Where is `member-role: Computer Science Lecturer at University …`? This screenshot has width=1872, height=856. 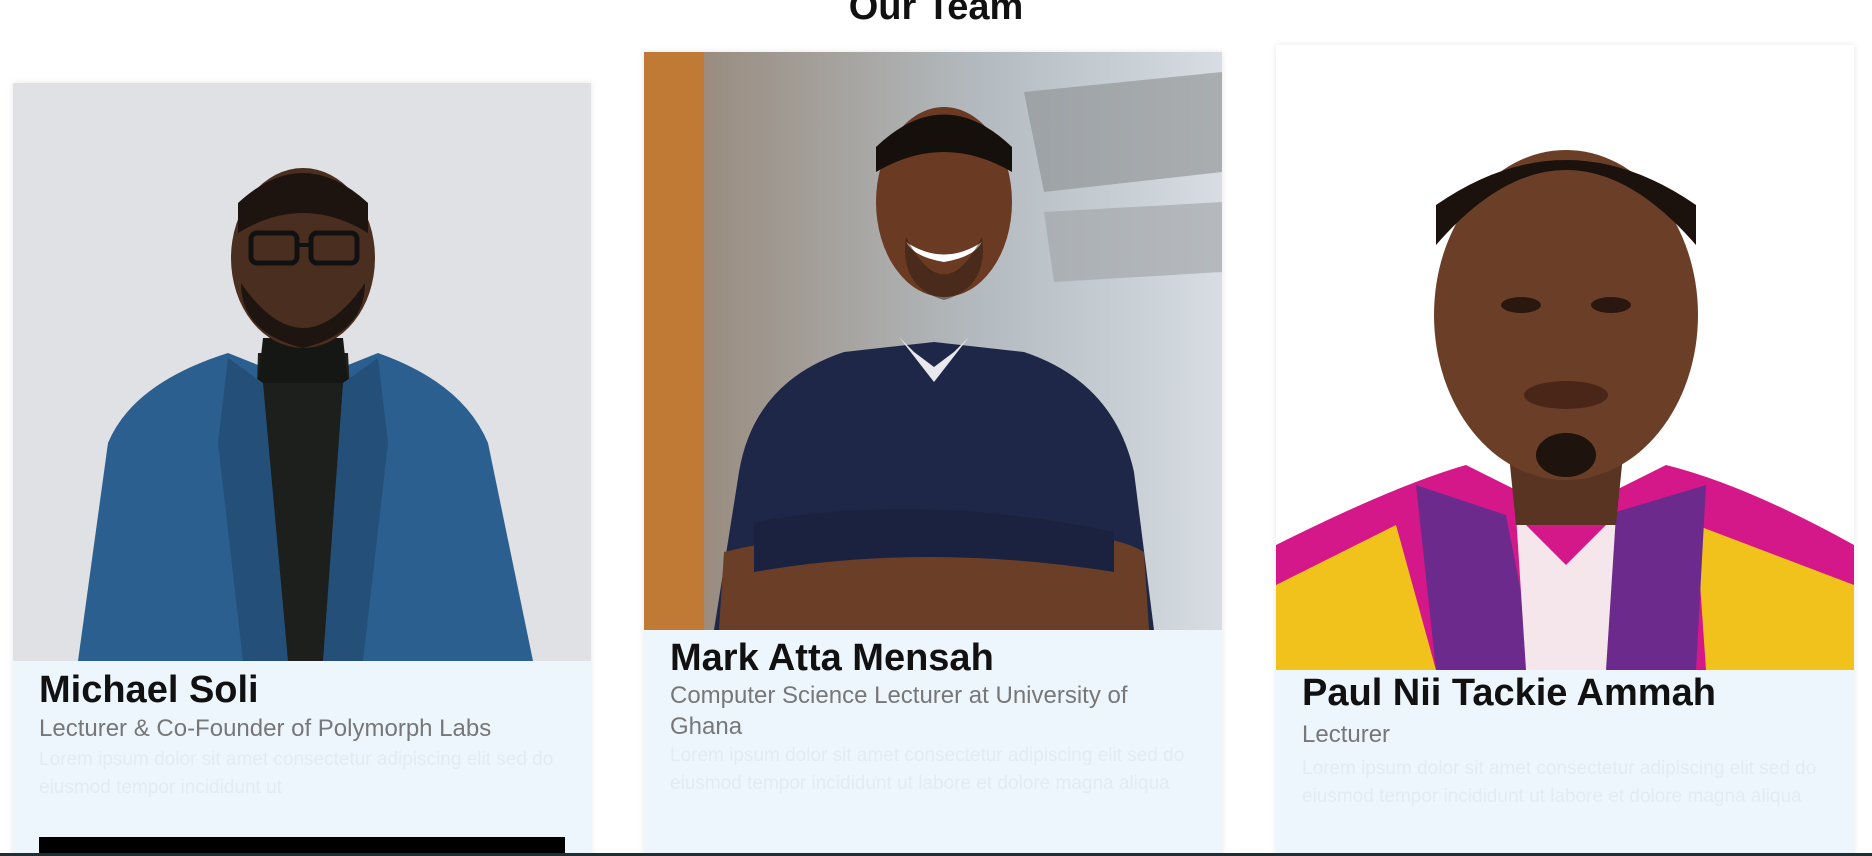
member-role: Computer Science Lecturer at University … is located at coordinates (899, 711).